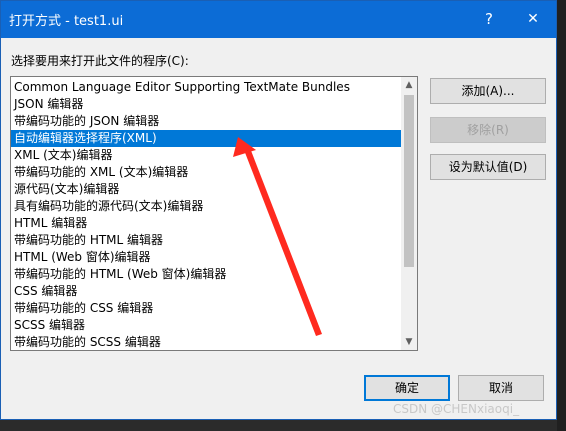 The height and width of the screenshot is (431, 566). I want to click on scroll-up-icon: ▲, so click(409, 85).